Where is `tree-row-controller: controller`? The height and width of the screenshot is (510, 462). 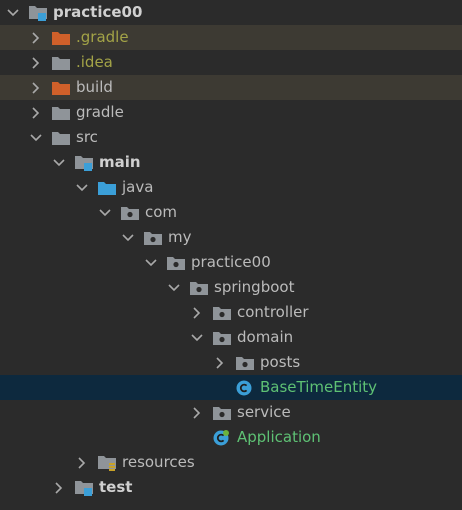
tree-row-controller: controller is located at coordinates (231, 312).